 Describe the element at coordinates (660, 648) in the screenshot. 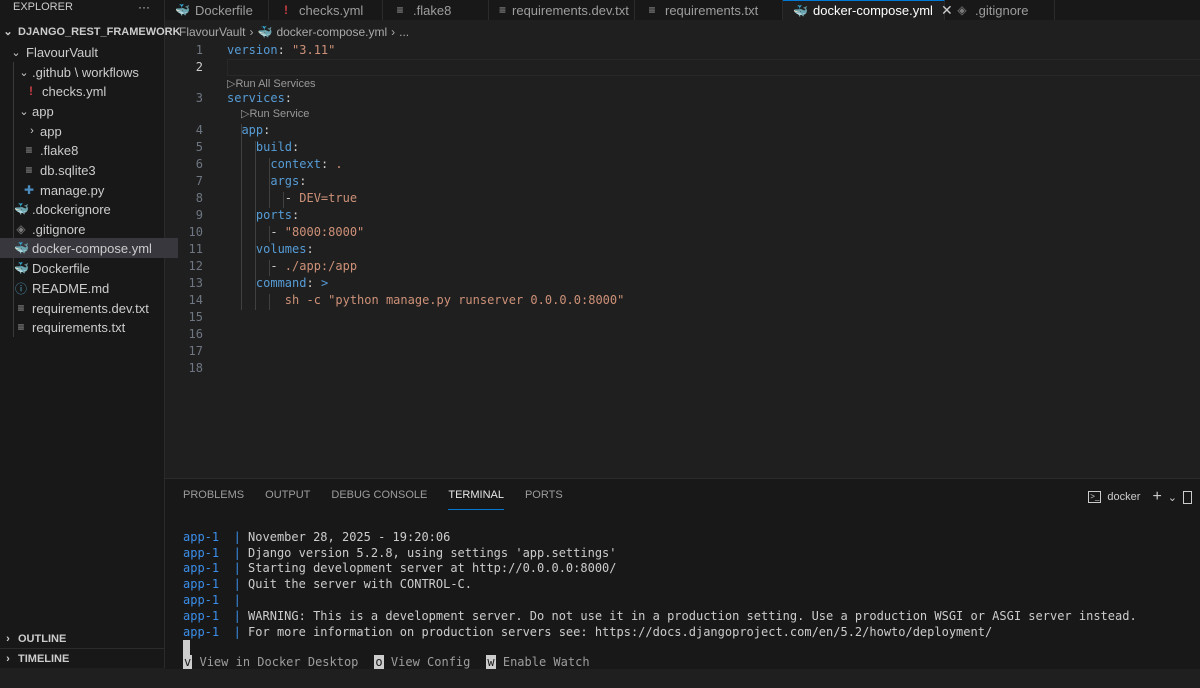

I see `terminal-cursor-line` at that location.